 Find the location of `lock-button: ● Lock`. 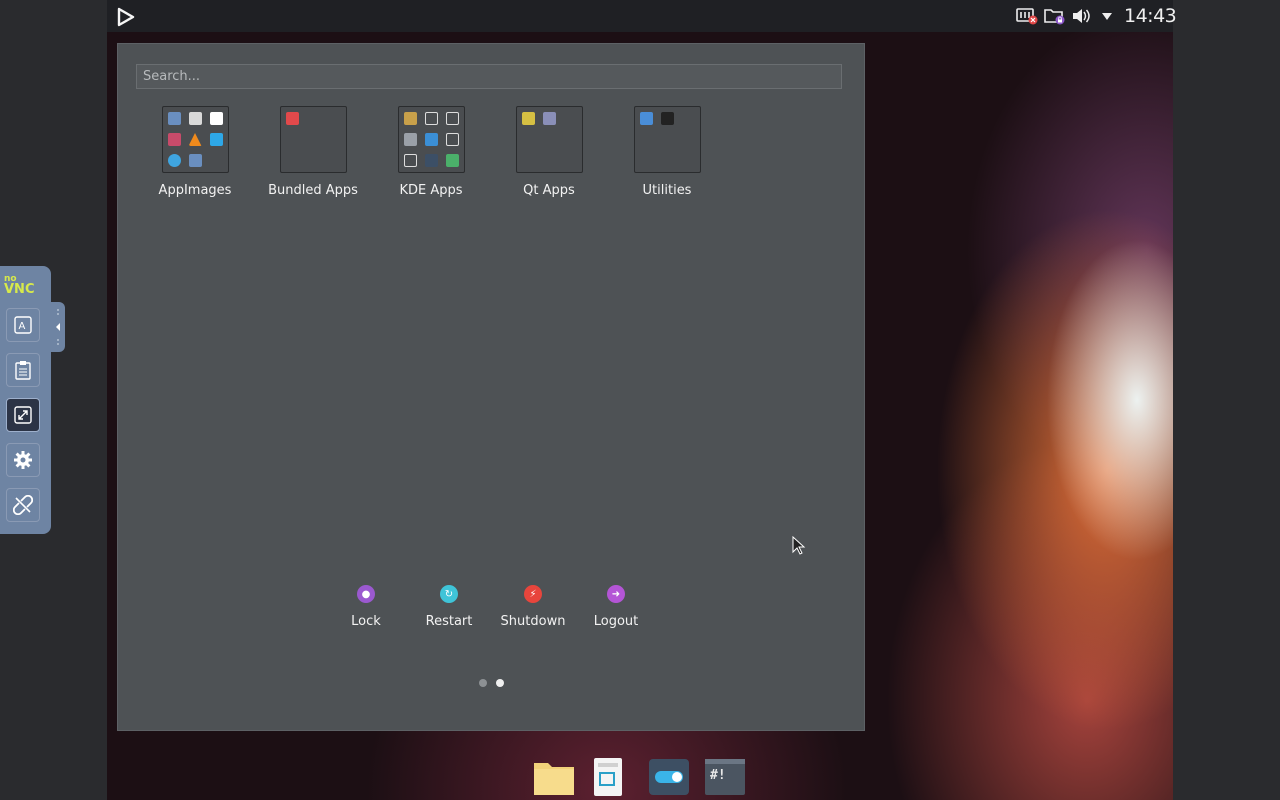

lock-button: ● Lock is located at coordinates (366, 607).